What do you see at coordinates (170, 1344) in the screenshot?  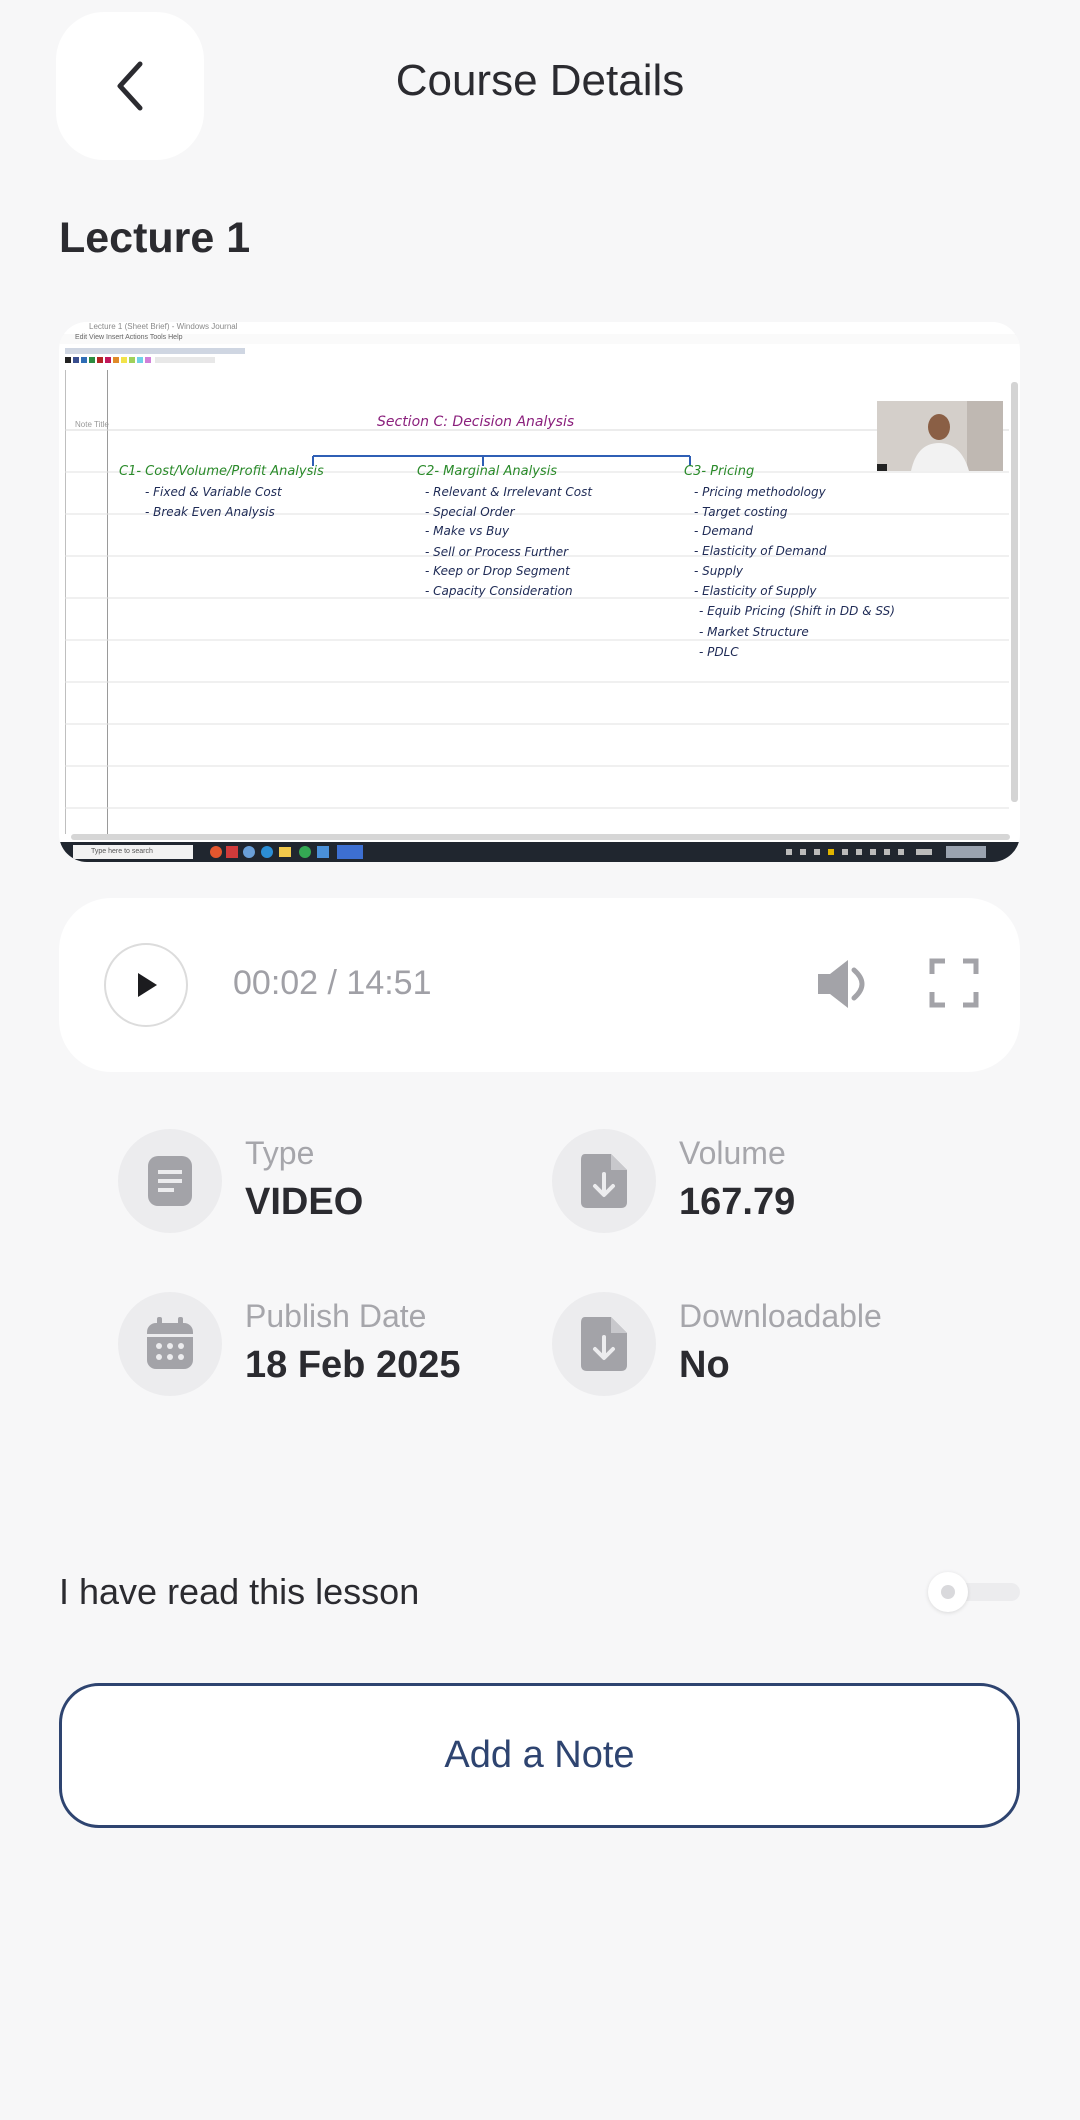 I see `calendar-icon` at bounding box center [170, 1344].